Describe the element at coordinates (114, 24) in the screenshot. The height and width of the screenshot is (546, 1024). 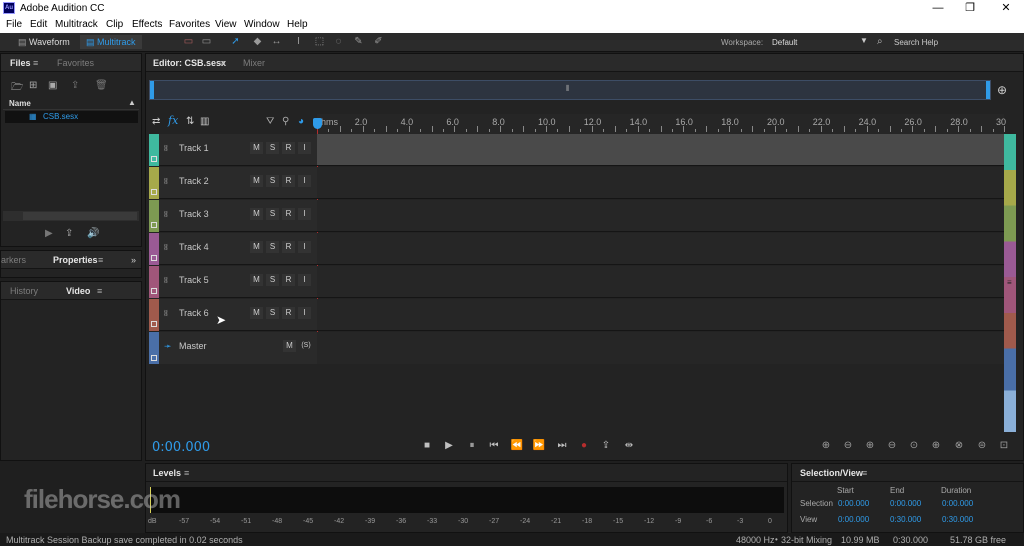
I see `menu-clip: Clip` at that location.